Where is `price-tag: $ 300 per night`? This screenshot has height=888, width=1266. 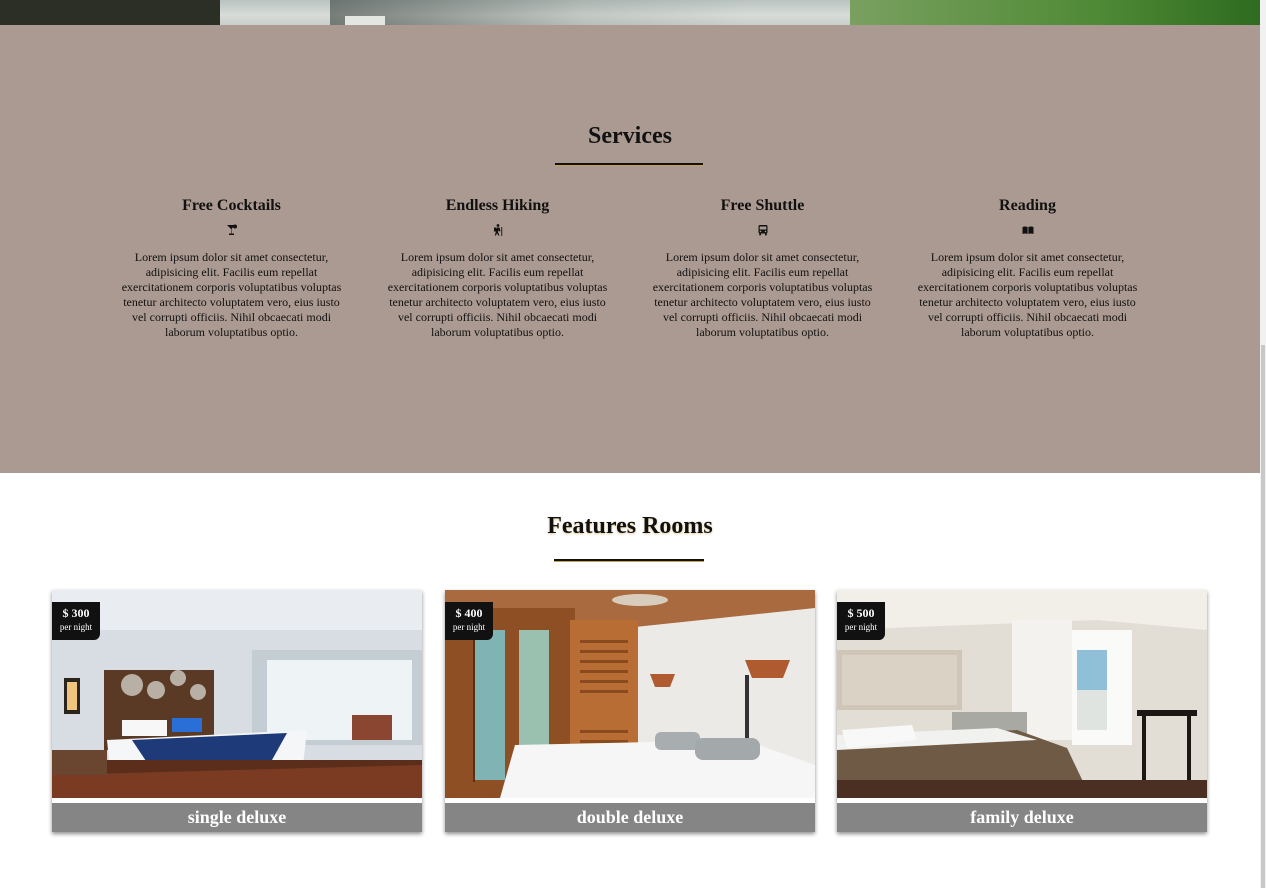
price-tag: $ 300 per night is located at coordinates (76, 621).